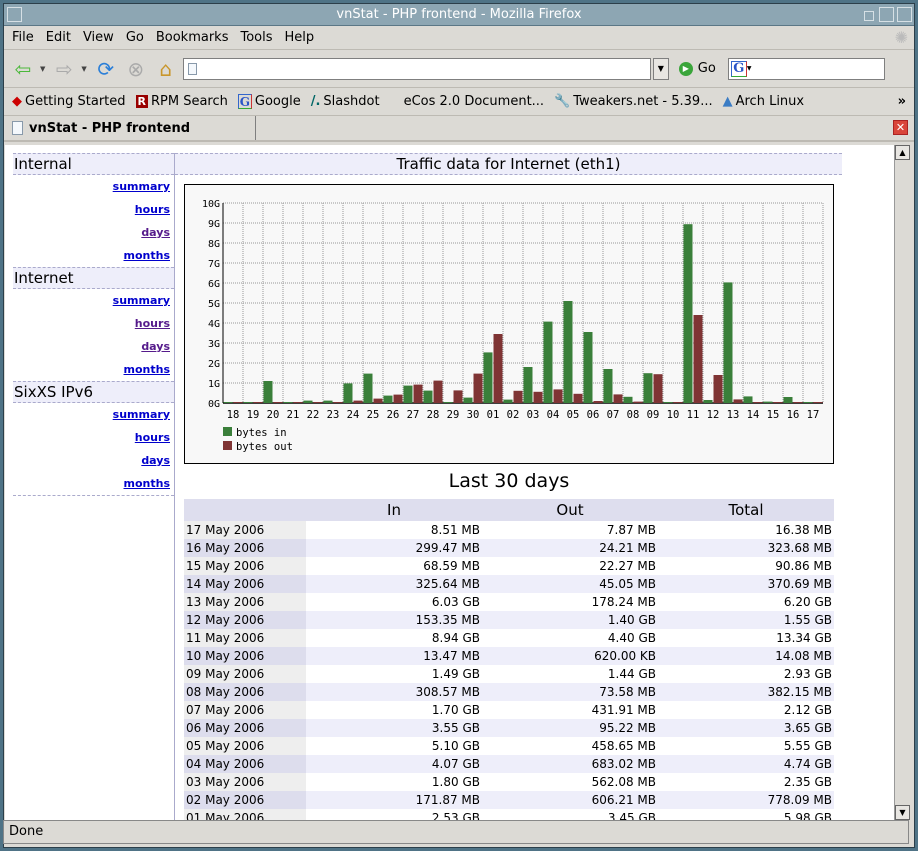  Describe the element at coordinates (256, 37) in the screenshot. I see `menu-tools: Tools` at that location.